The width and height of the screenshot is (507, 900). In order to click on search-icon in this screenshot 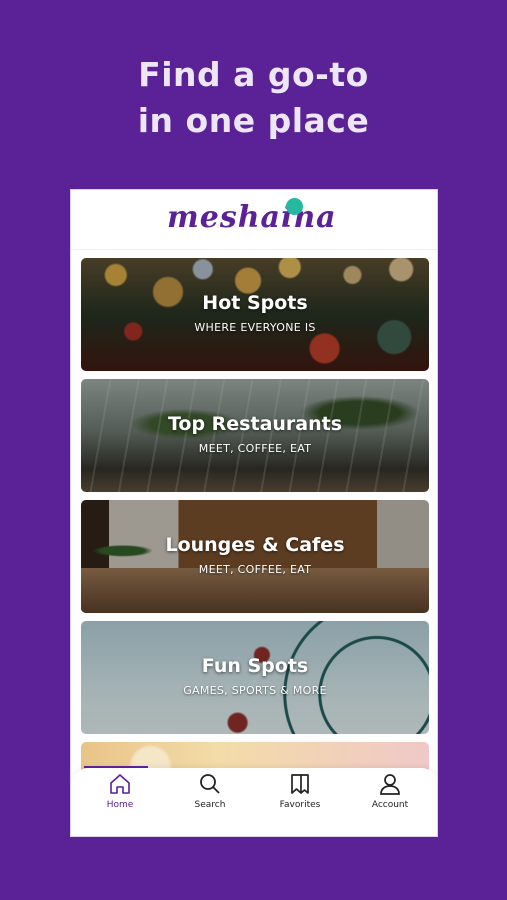, I will do `click(210, 784)`.